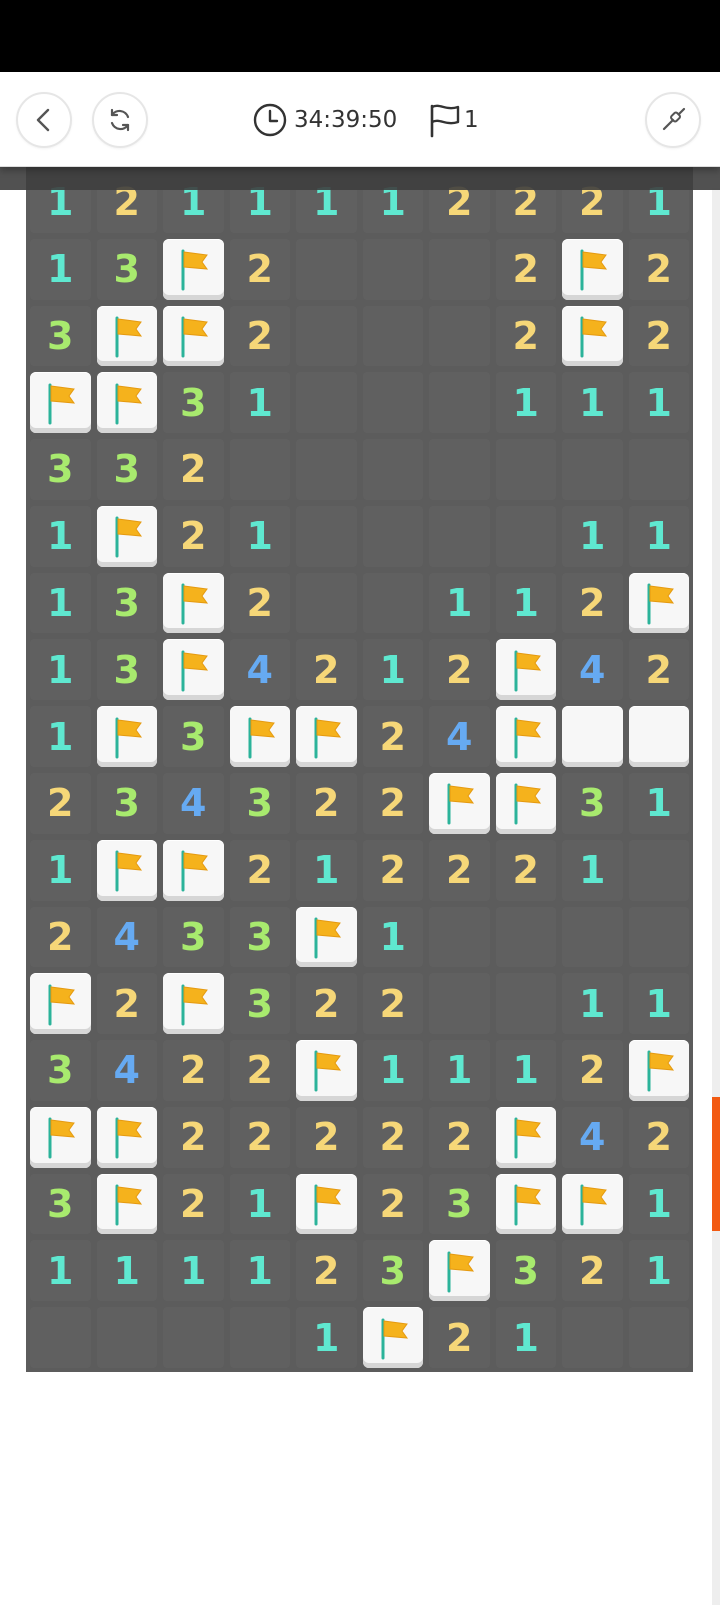  Describe the element at coordinates (716, 896) in the screenshot. I see `scrollbar-track` at that location.